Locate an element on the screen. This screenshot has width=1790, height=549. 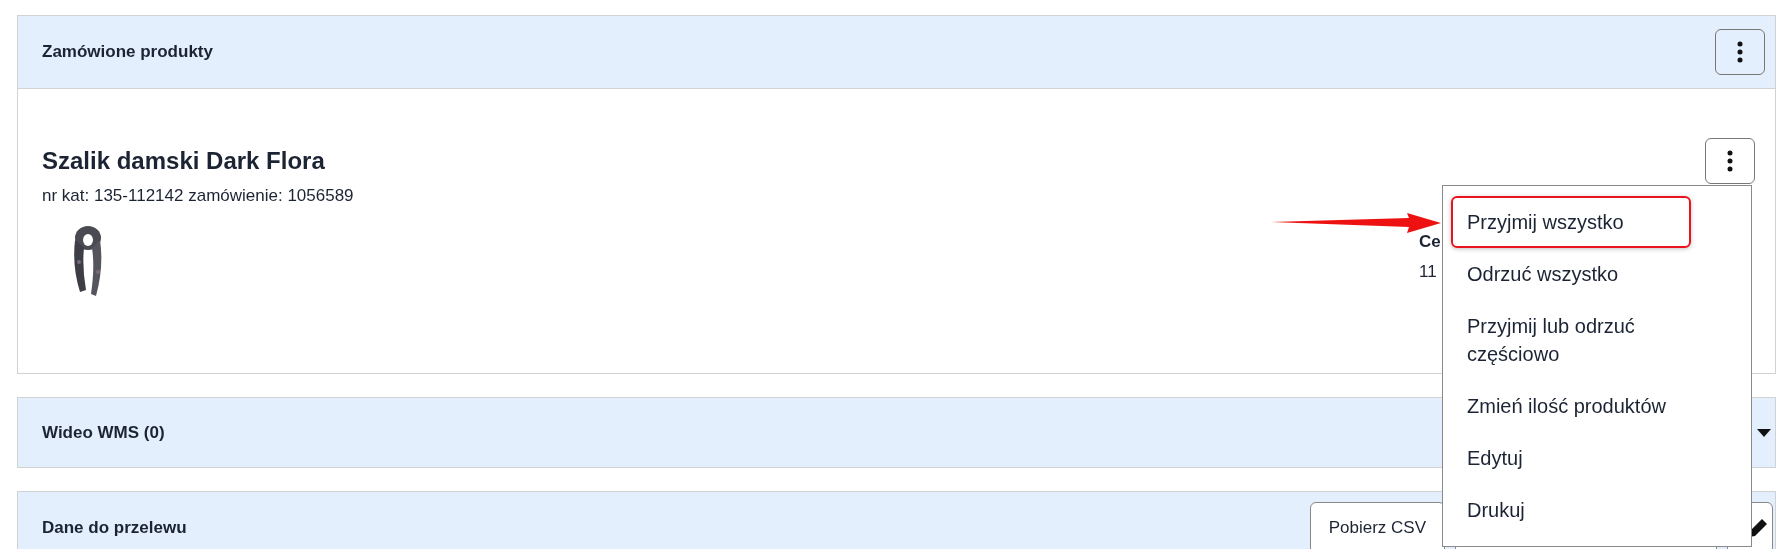
panel-title: Dane do przelewu is located at coordinates (114, 528).